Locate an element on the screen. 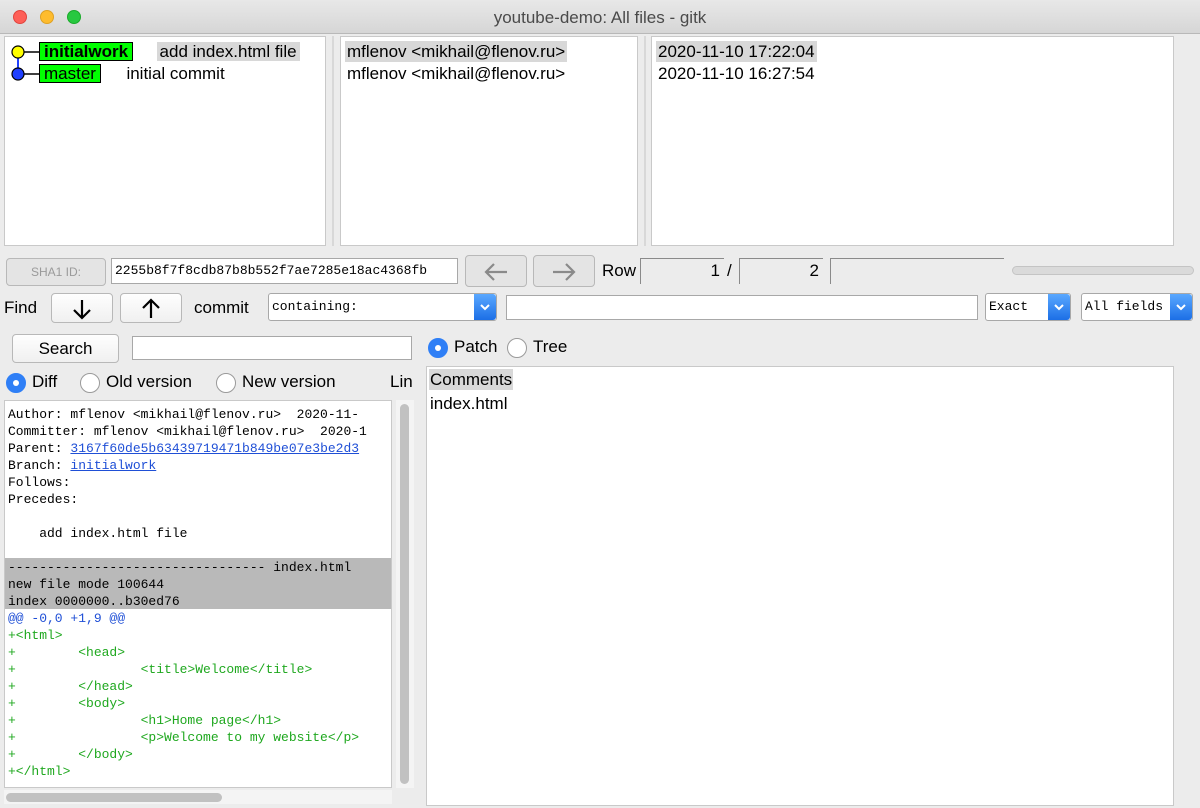  title-bar: youtube-demo: All files - gitk is located at coordinates (600, 17).